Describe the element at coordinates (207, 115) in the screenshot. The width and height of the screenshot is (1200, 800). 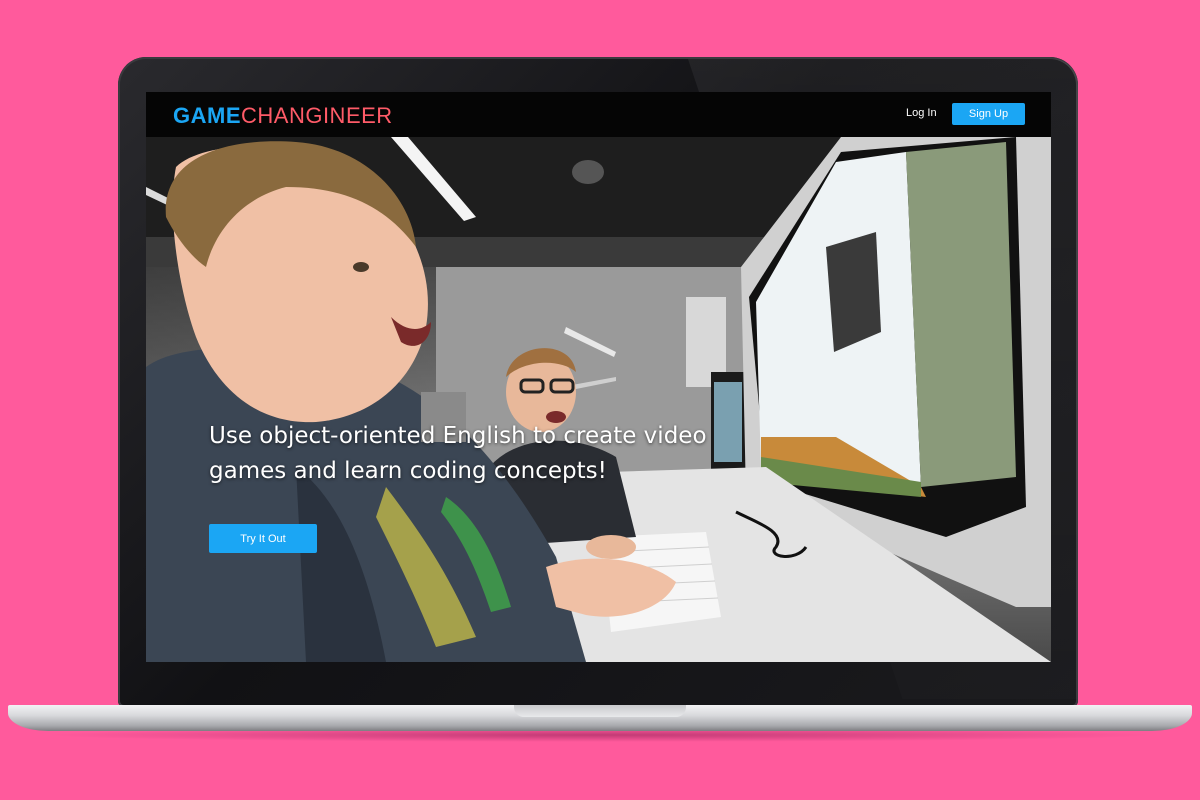
I see `logo-game: GAME` at that location.